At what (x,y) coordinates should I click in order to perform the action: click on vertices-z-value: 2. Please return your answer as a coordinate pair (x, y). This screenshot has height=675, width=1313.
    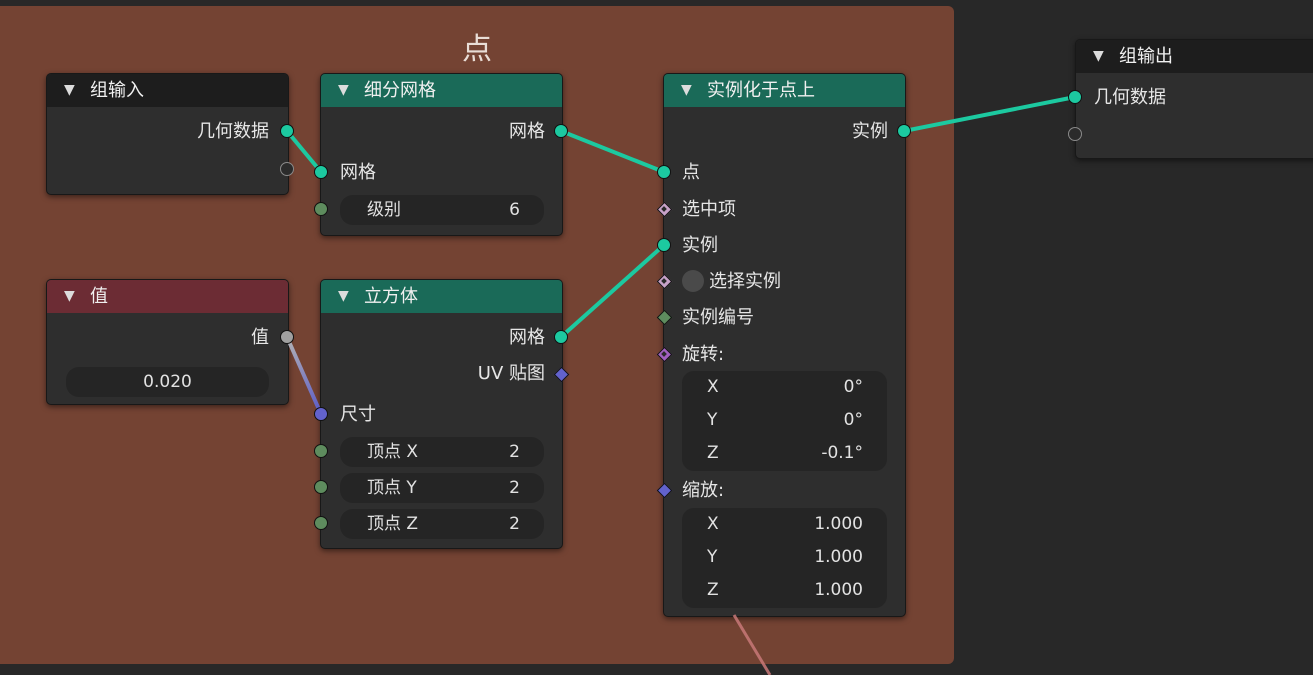
    Looking at the image, I should click on (514, 524).